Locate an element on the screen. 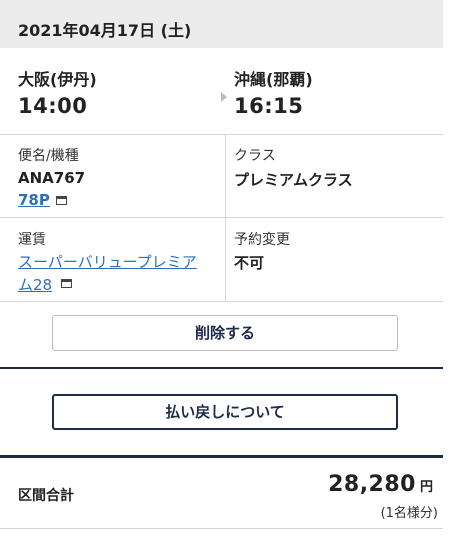 This screenshot has height=540, width=450. fare-name-link-cont: ム28 is located at coordinates (35, 284).